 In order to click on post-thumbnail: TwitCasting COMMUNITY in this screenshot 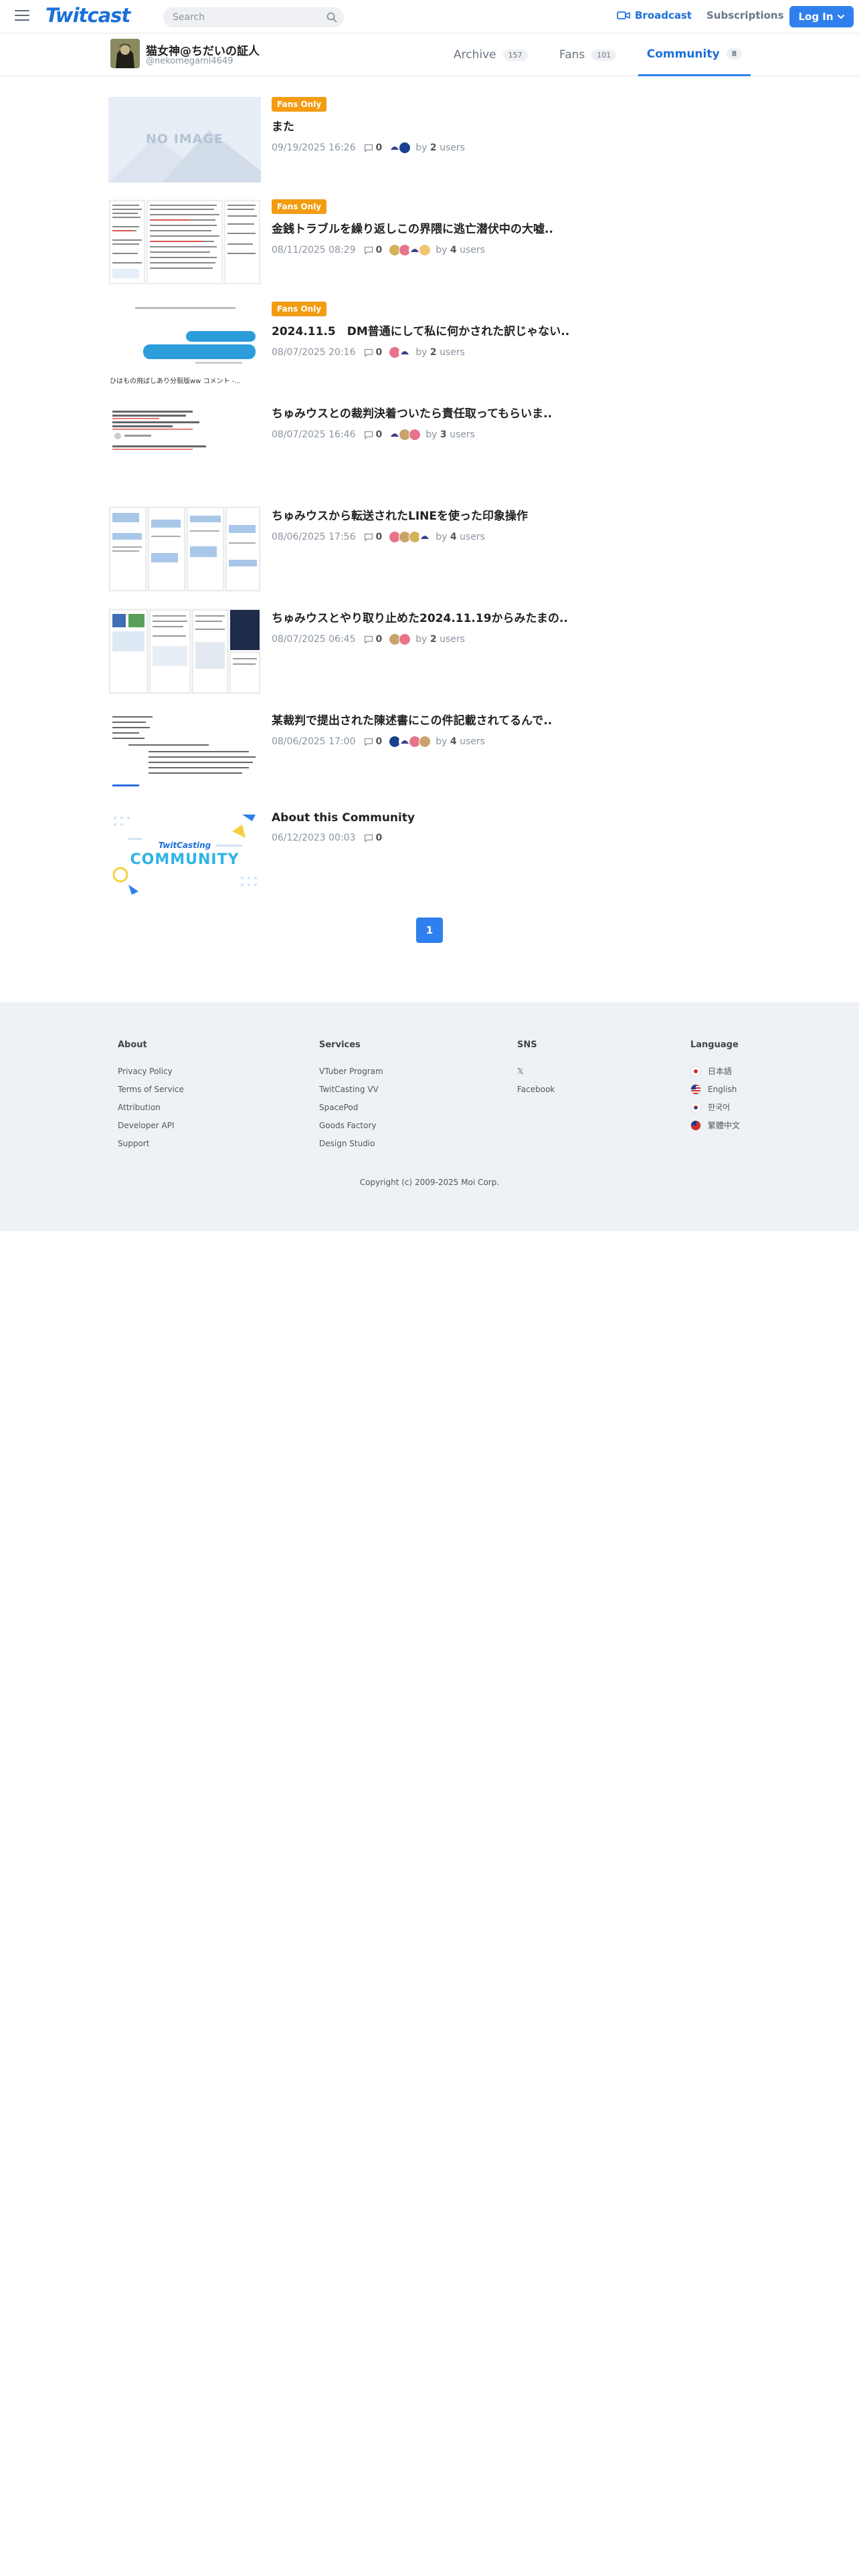, I will do `click(185, 854)`.